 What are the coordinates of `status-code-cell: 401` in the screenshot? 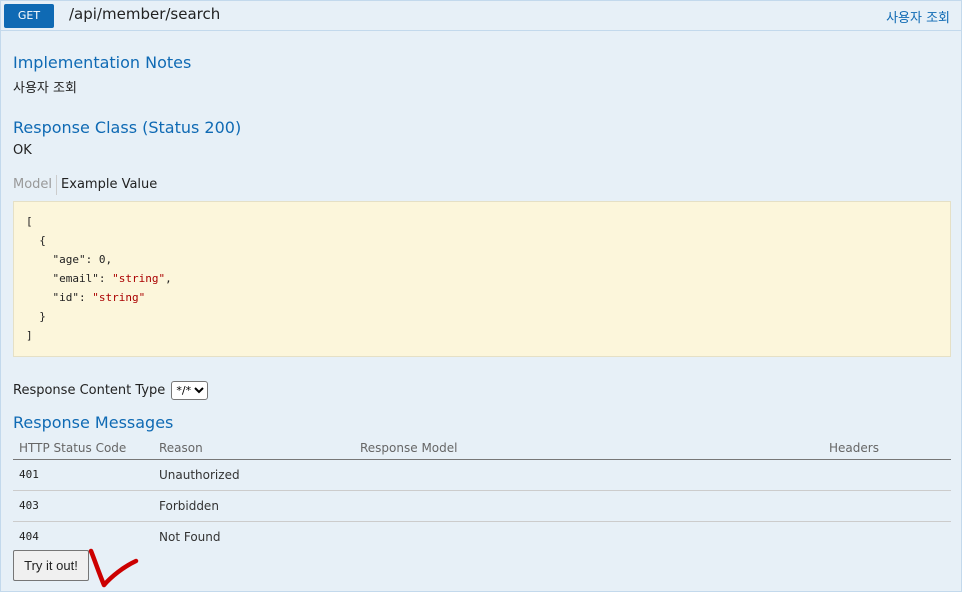 It's located at (83, 475).